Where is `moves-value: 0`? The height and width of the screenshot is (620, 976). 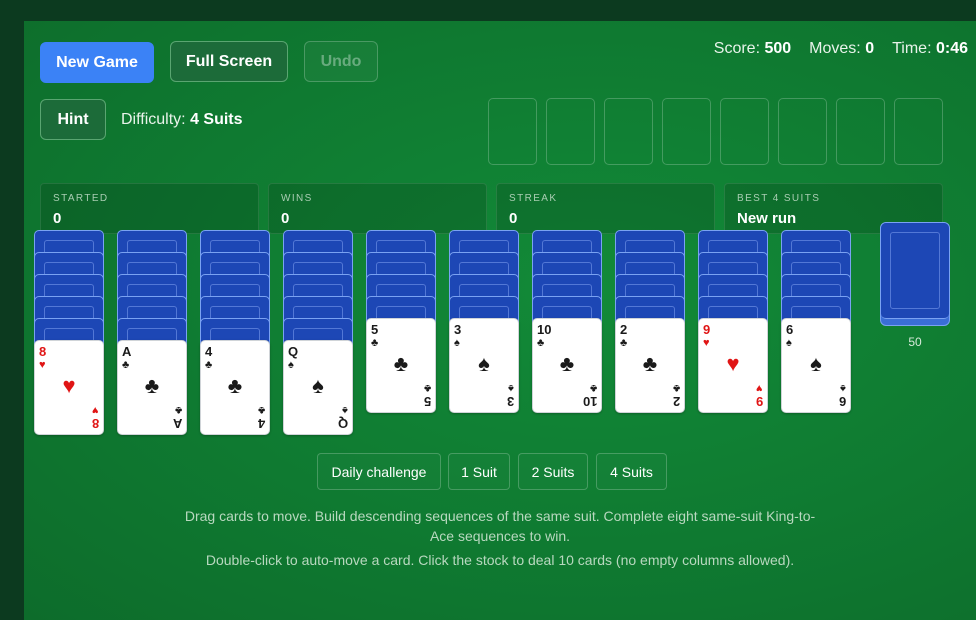
moves-value: 0 is located at coordinates (870, 48).